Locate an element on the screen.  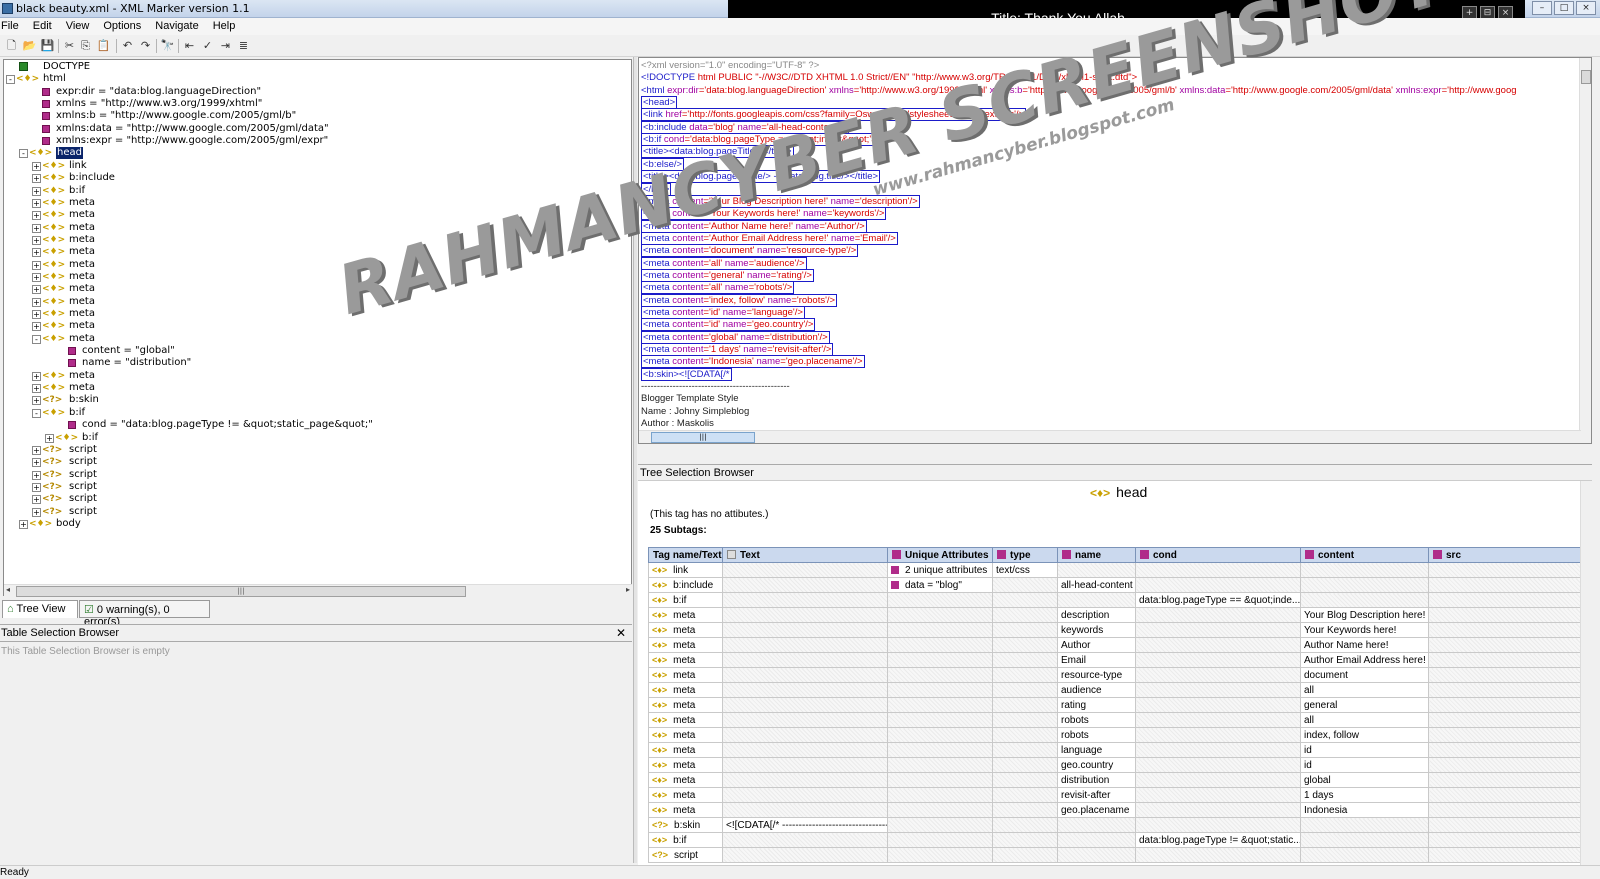
source-line: <head> is located at coordinates (659, 103).